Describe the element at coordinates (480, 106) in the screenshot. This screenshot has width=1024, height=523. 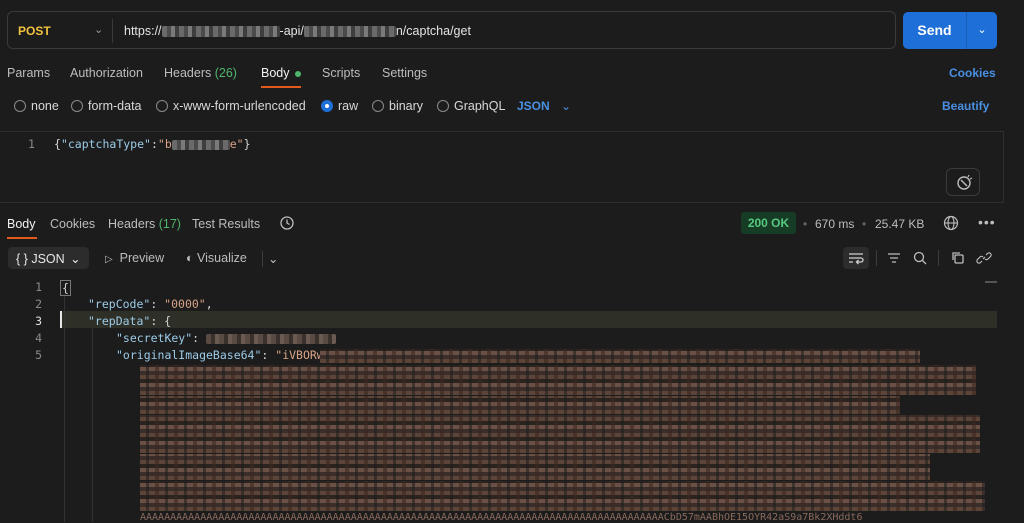
I see `radio-graphql-label: GraphQL` at that location.